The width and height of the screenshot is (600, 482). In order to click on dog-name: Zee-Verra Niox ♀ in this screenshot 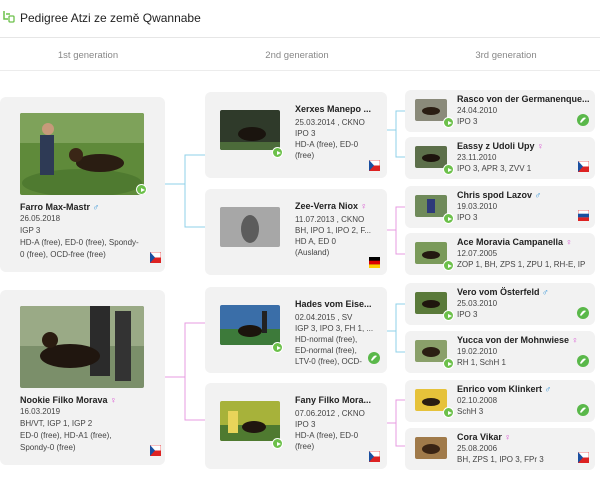, I will do `click(331, 206)`.